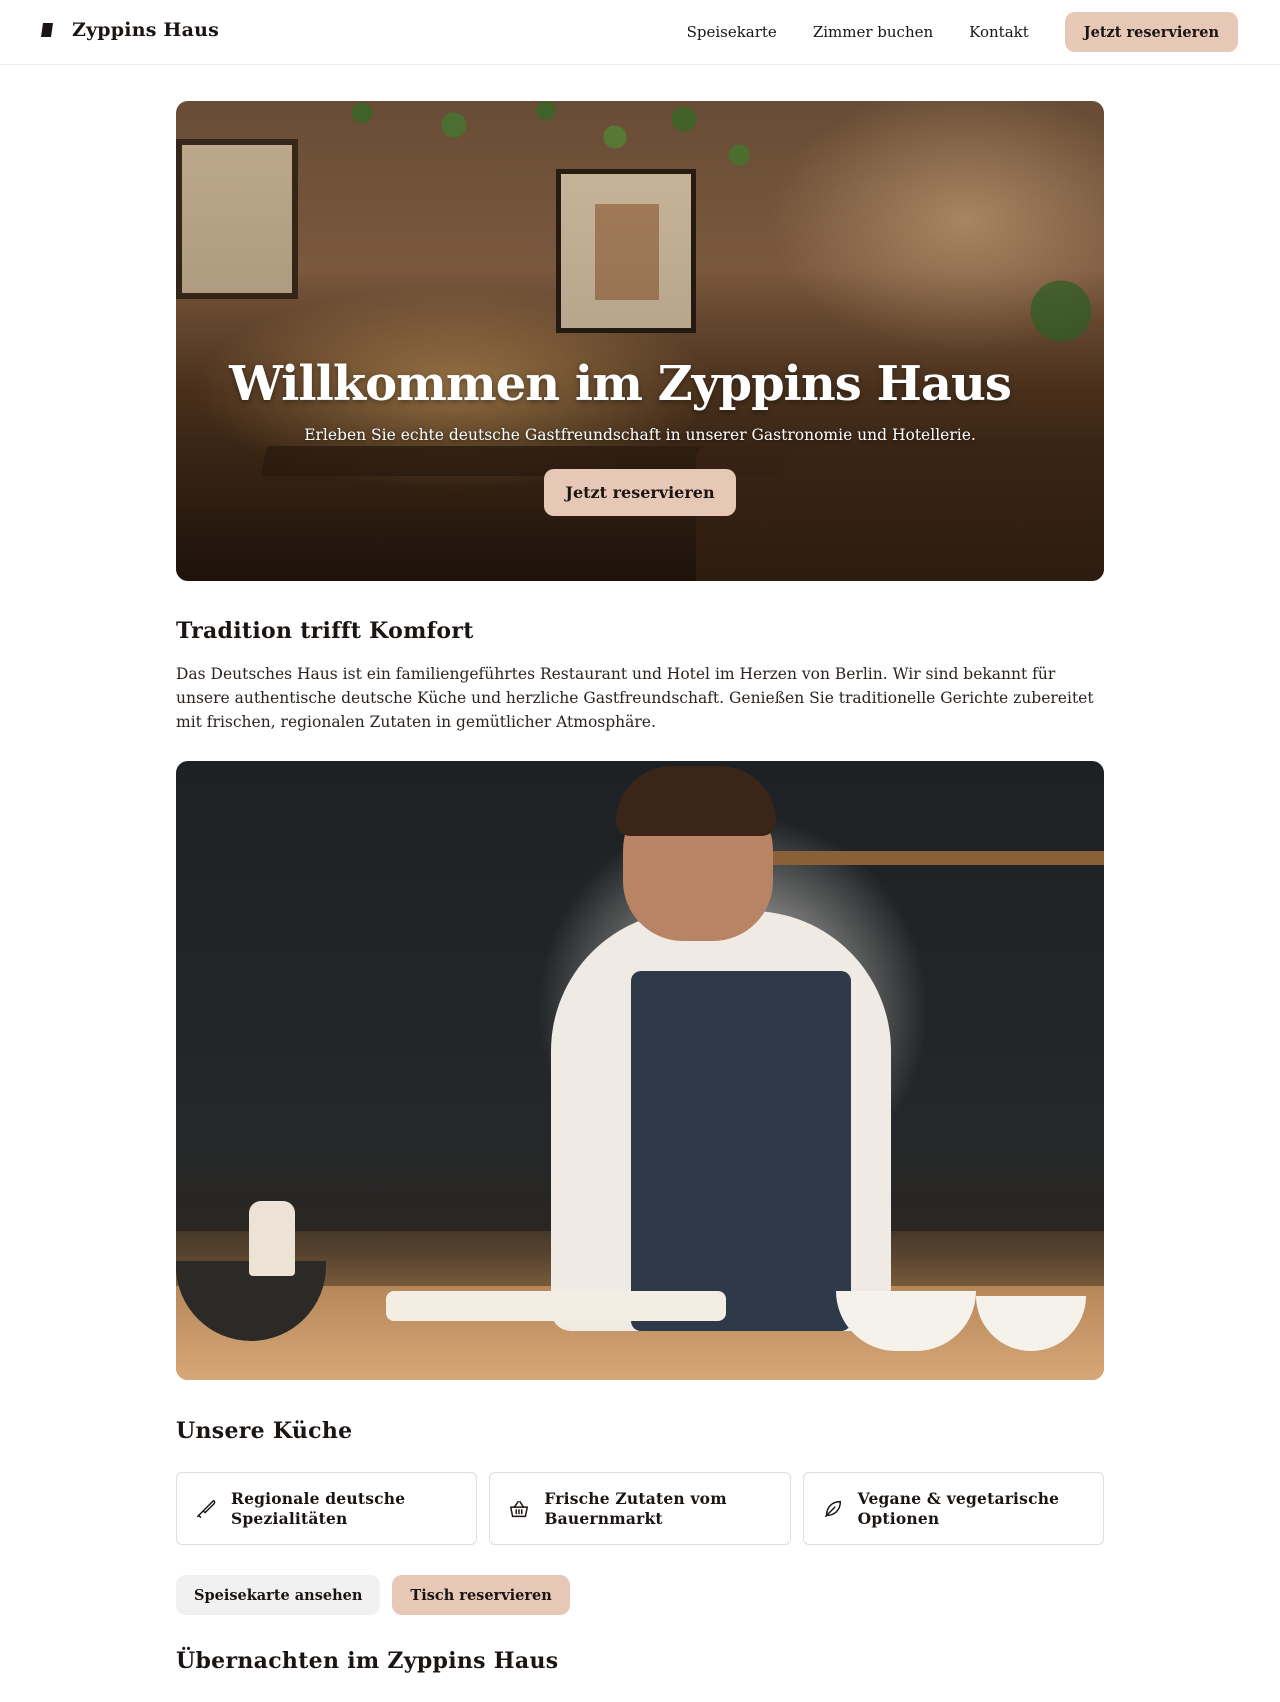 Image resolution: width=1280 pixels, height=1702 pixels. I want to click on intro-heading: Tradition trifft Komfort, so click(325, 631).